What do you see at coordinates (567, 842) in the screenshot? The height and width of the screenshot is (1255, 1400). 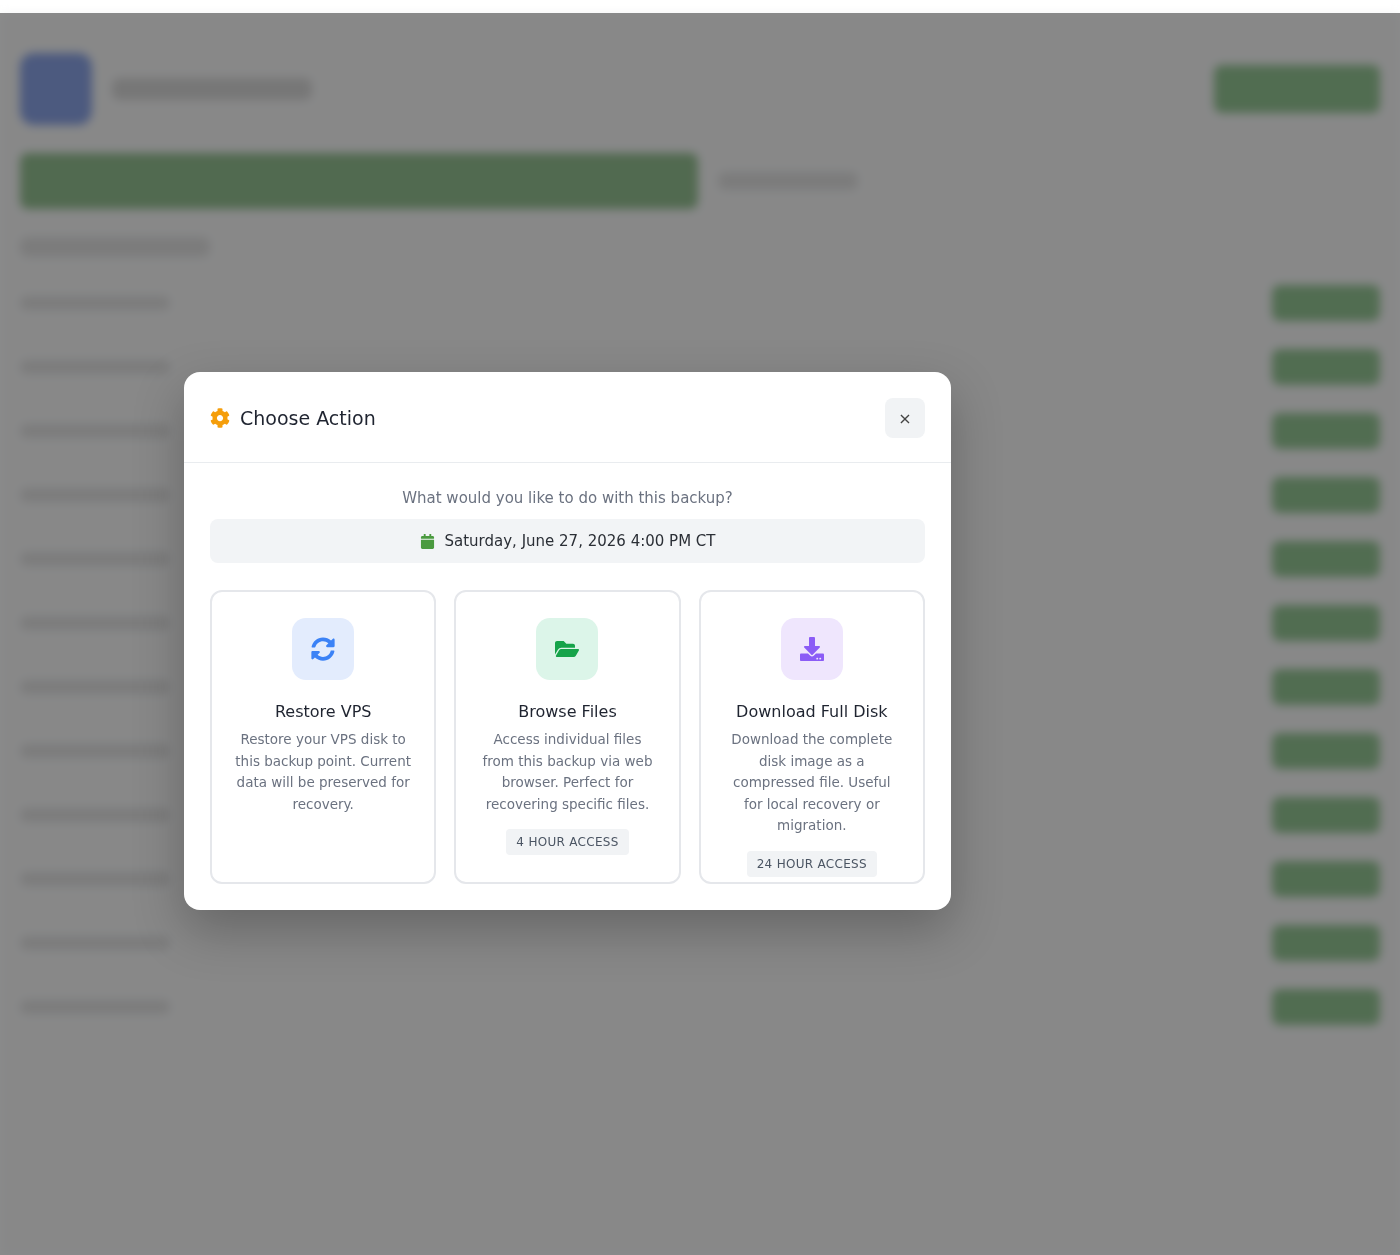 I see `access-badge: 4 HOUR ACCESS` at bounding box center [567, 842].